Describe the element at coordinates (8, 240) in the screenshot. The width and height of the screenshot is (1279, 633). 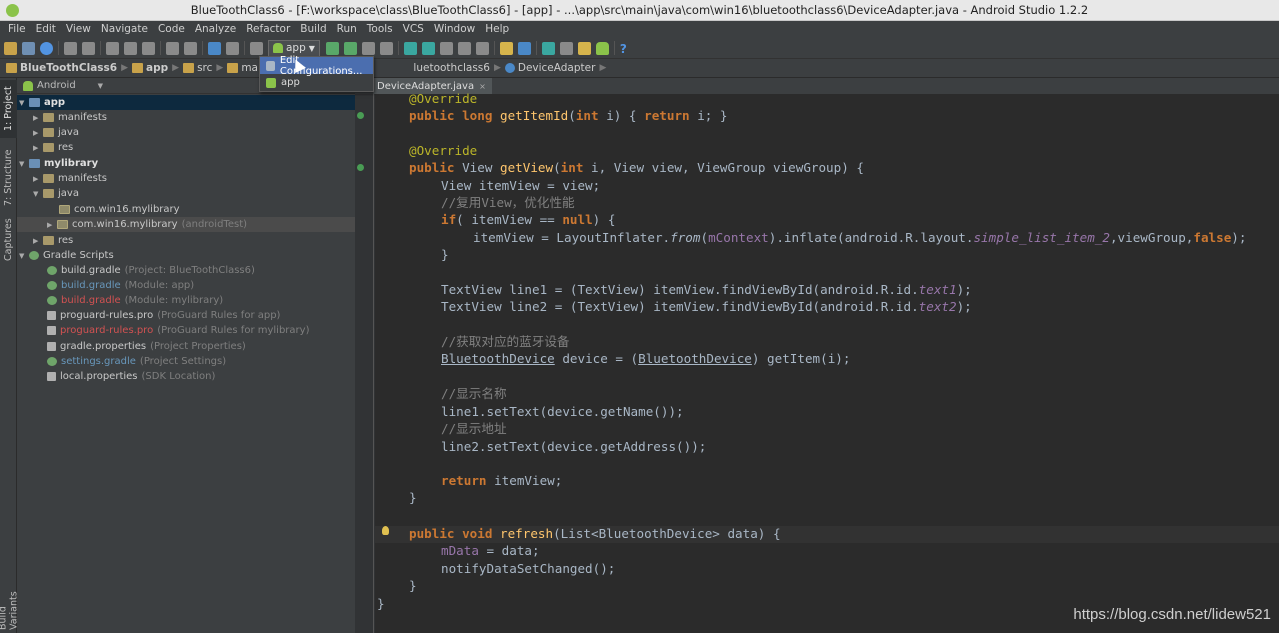
I see `tab-captures: Captures` at that location.